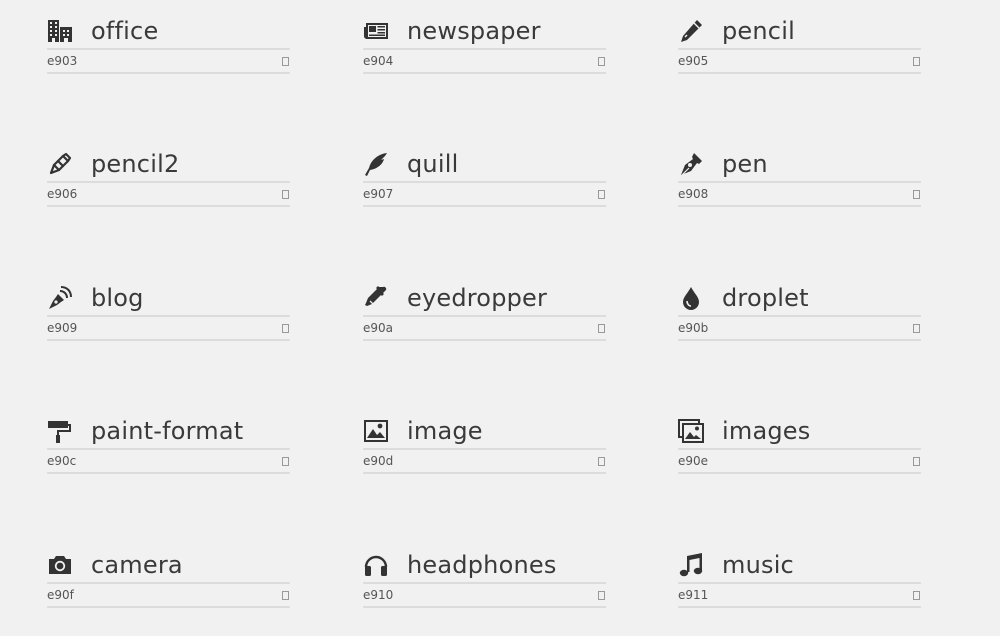 Image resolution: width=1000 pixels, height=636 pixels. Describe the element at coordinates (62, 328) in the screenshot. I see `icon-code: e909` at that location.